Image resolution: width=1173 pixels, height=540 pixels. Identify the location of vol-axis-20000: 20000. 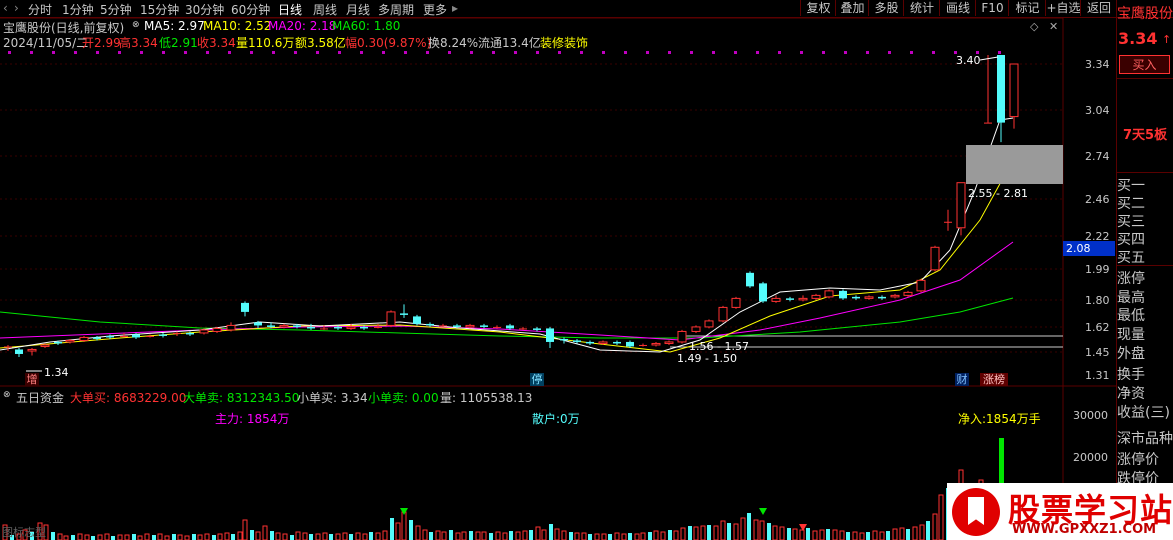
(1090, 457).